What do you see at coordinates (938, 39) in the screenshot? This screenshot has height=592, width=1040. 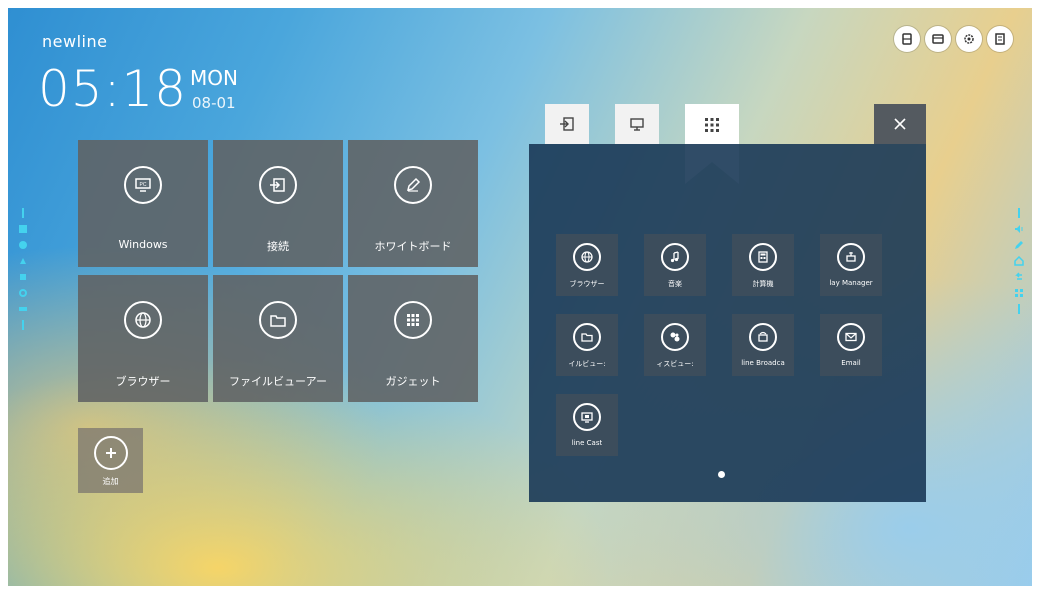 I see `window-icon` at bounding box center [938, 39].